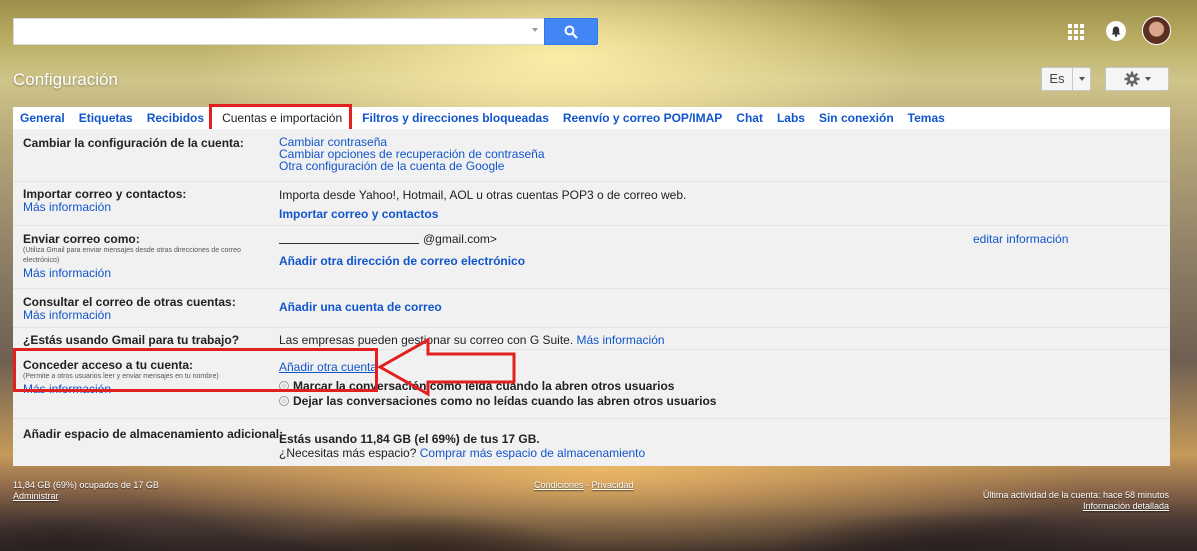 This screenshot has width=1197, height=551. I want to click on language-label: Es, so click(1057, 79).